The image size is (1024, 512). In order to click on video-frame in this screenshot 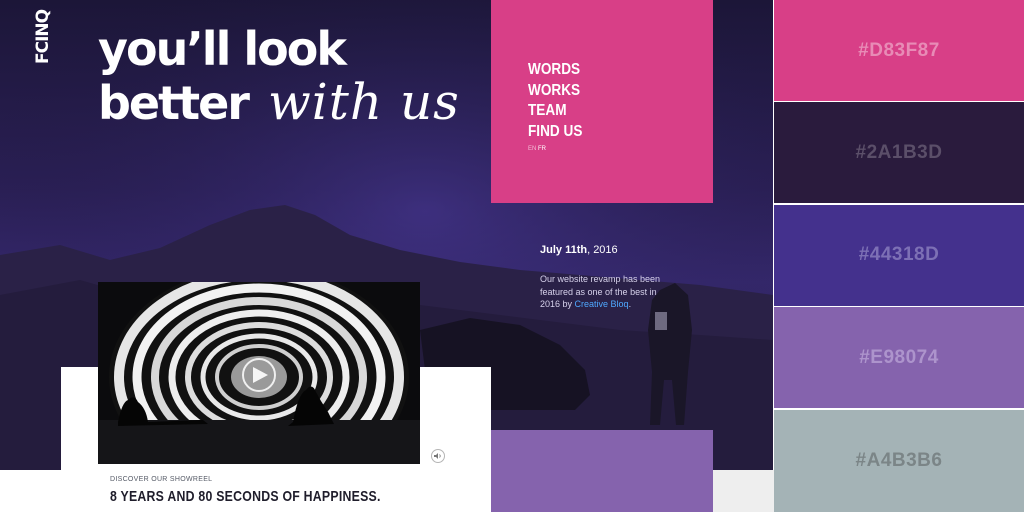, I will do `click(259, 373)`.